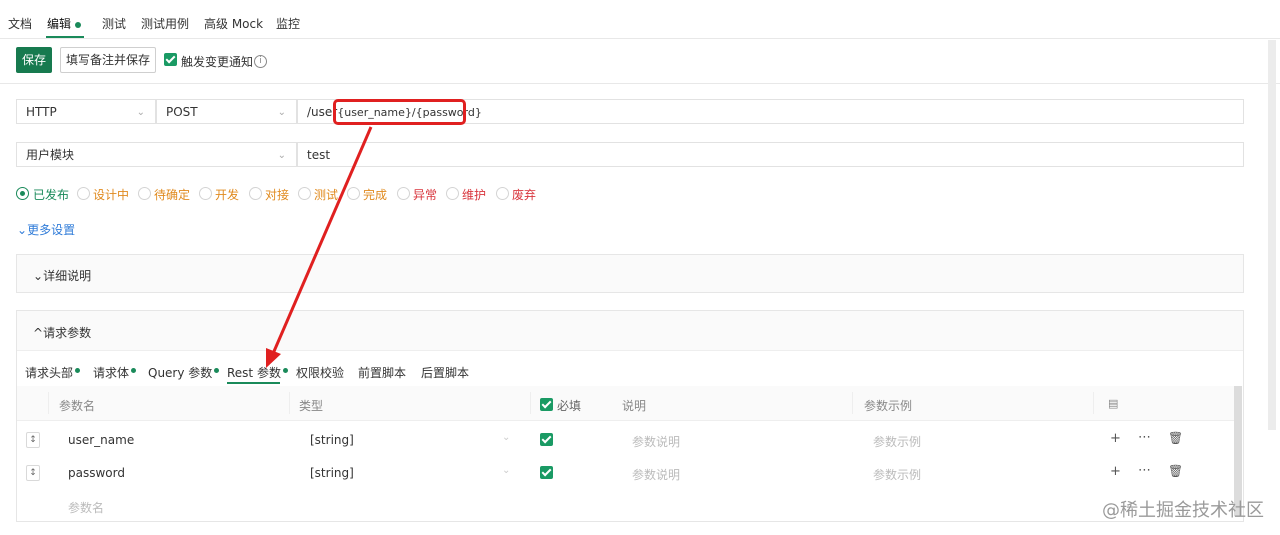  I want to click on module-value: 用户模块, so click(50, 155).